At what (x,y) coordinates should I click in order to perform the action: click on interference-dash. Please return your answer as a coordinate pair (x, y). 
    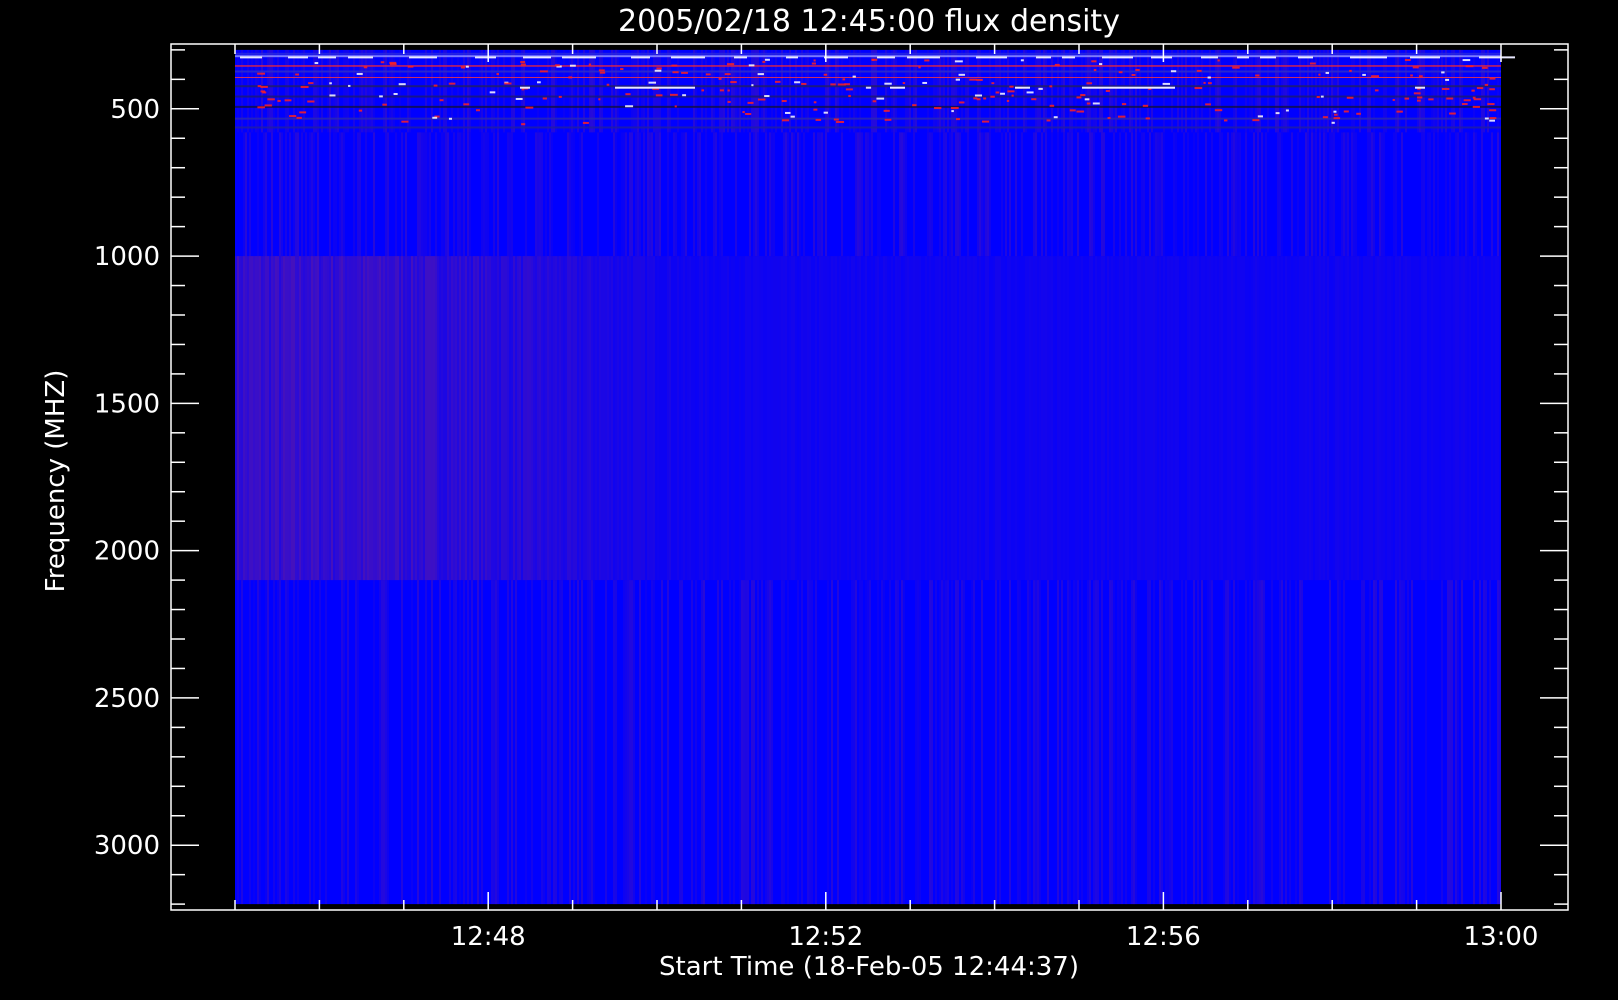
    Looking at the image, I should click on (579, 57).